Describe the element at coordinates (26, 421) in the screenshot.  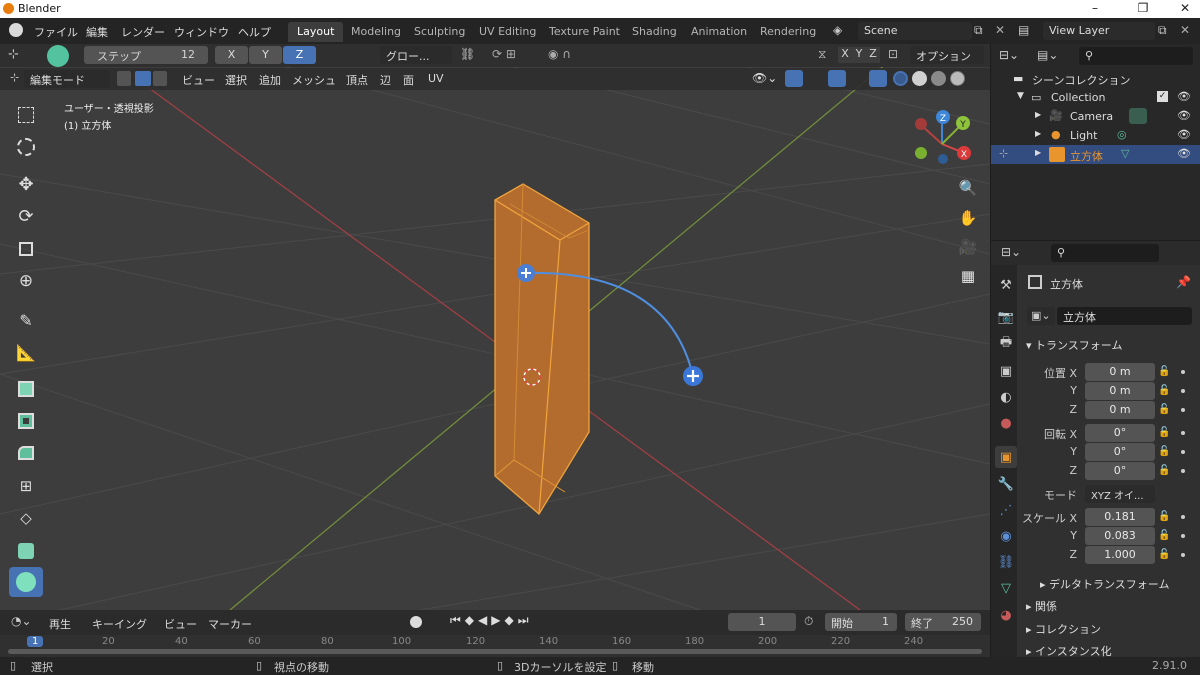
I see `inset-tool` at that location.